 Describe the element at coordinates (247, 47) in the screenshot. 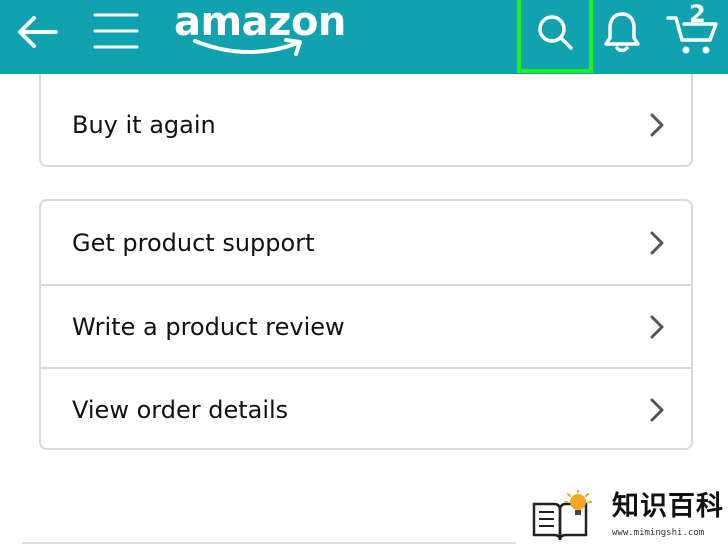

I see `smile-arrow-icon` at that location.